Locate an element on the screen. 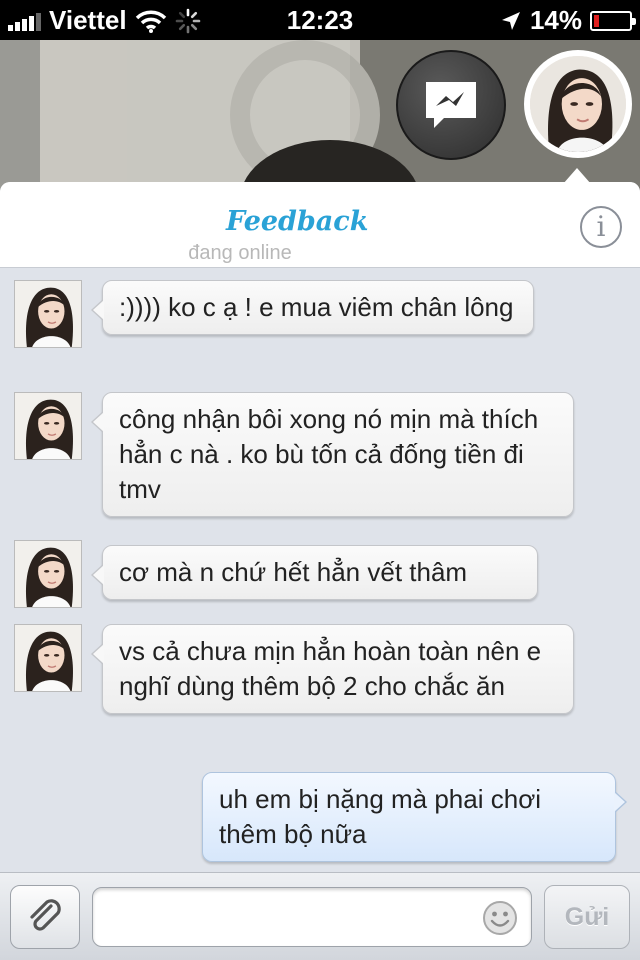  send-button: Gửi is located at coordinates (587, 917).